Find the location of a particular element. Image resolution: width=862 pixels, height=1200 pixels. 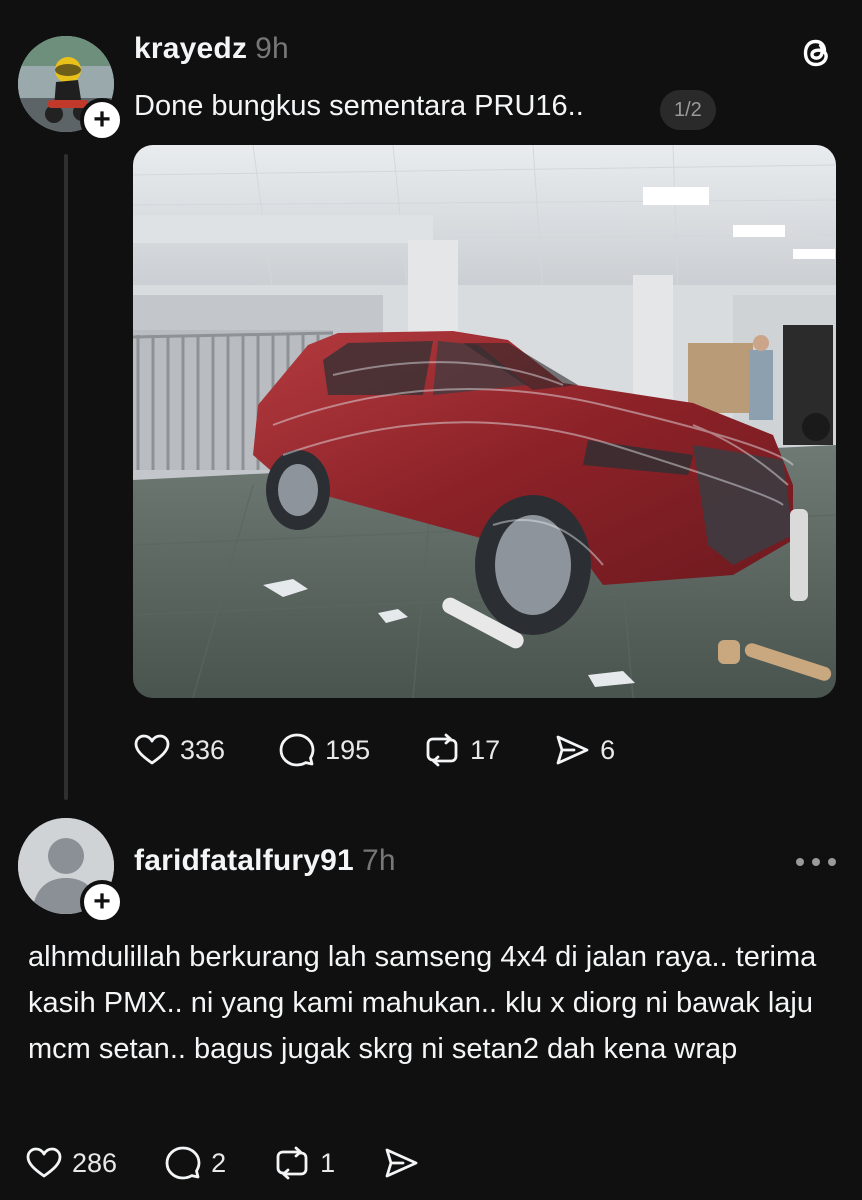

reply-button: 2 is located at coordinates (194, 1163).